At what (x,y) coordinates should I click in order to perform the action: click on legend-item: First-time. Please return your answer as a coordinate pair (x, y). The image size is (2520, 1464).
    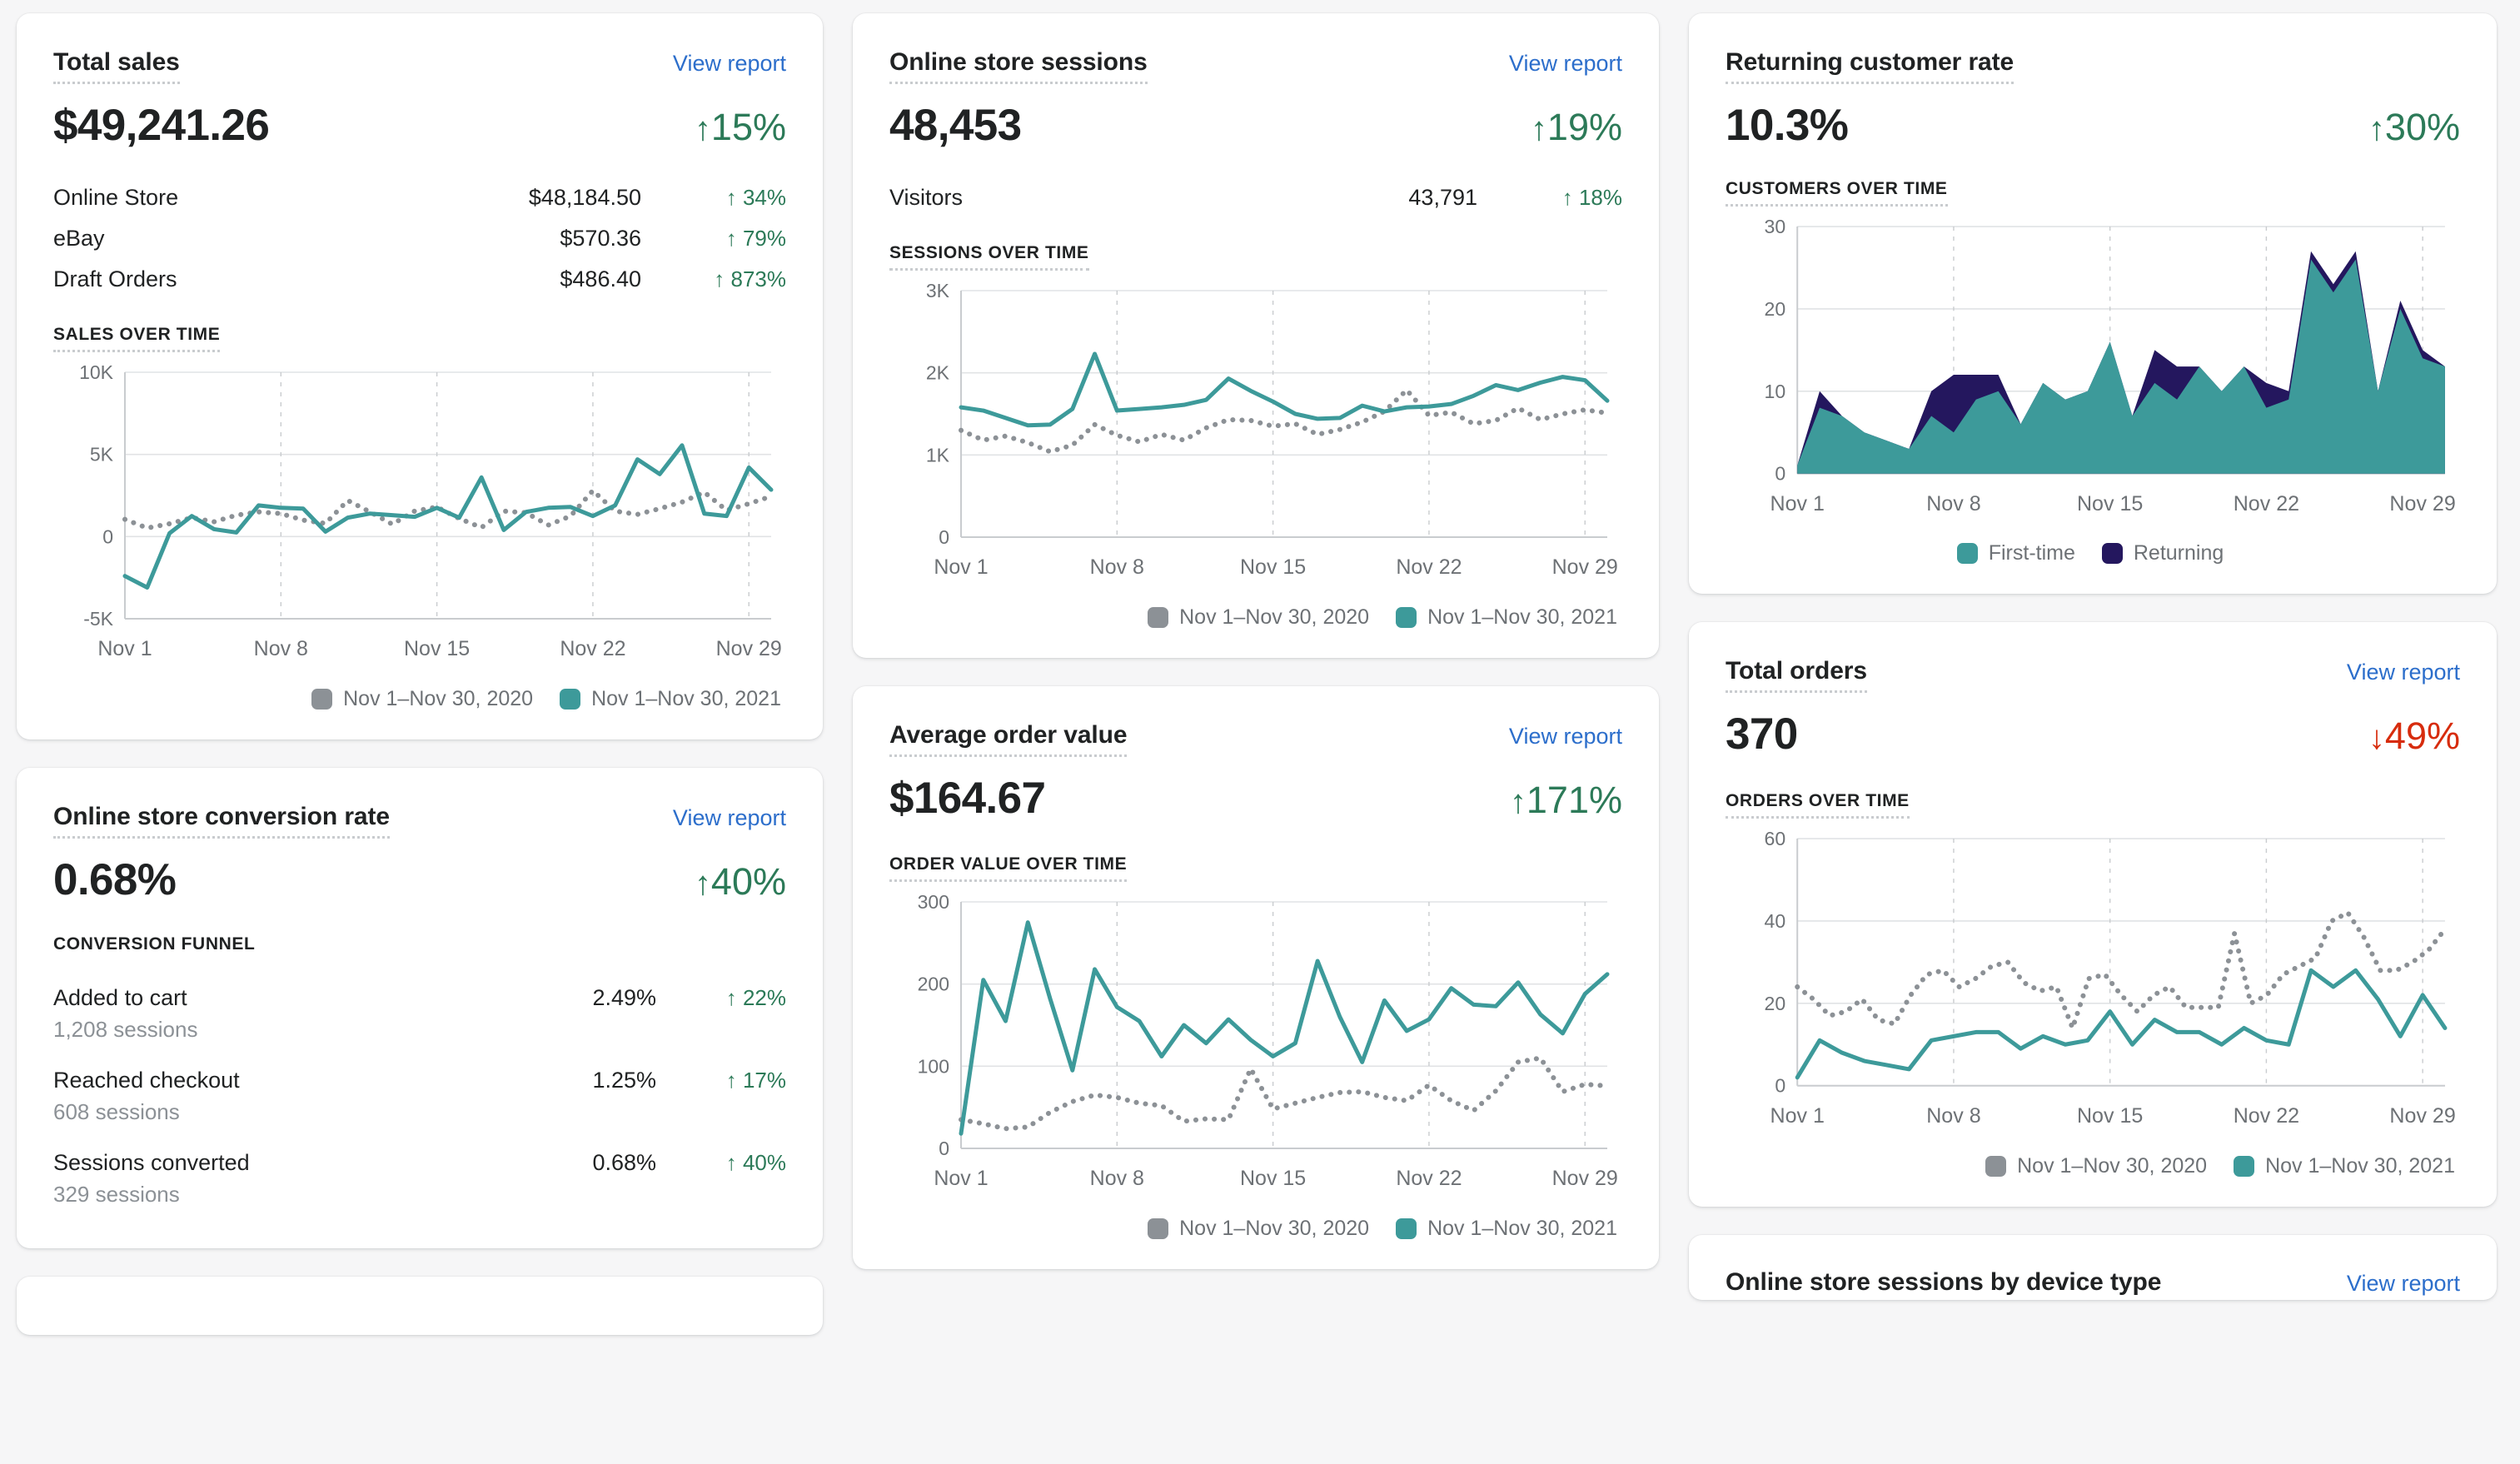
    Looking at the image, I should click on (2015, 553).